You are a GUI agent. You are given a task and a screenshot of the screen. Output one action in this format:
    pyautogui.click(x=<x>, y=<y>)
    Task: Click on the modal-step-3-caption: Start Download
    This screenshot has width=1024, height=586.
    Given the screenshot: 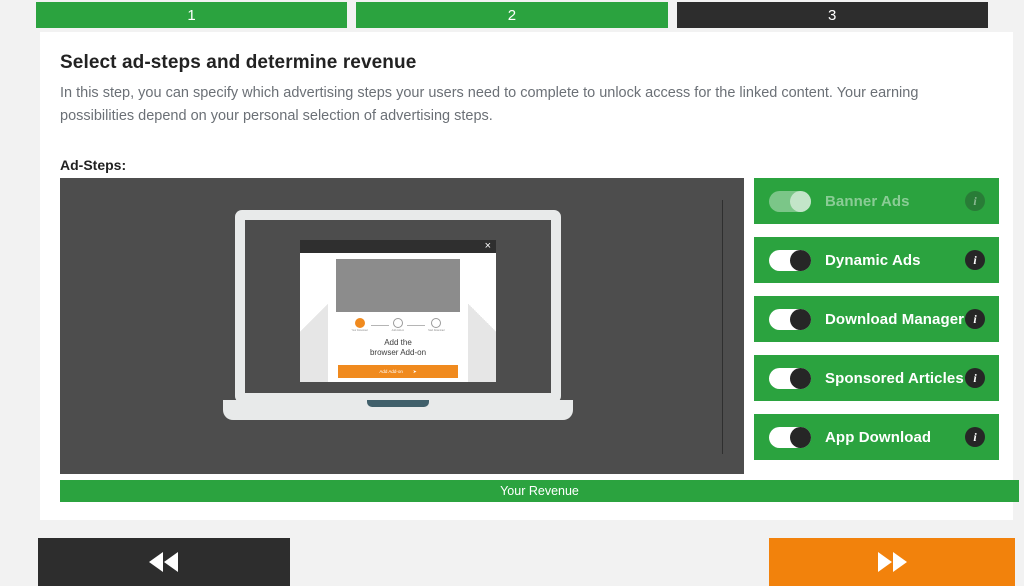 What is the action you would take?
    pyautogui.click(x=436, y=330)
    